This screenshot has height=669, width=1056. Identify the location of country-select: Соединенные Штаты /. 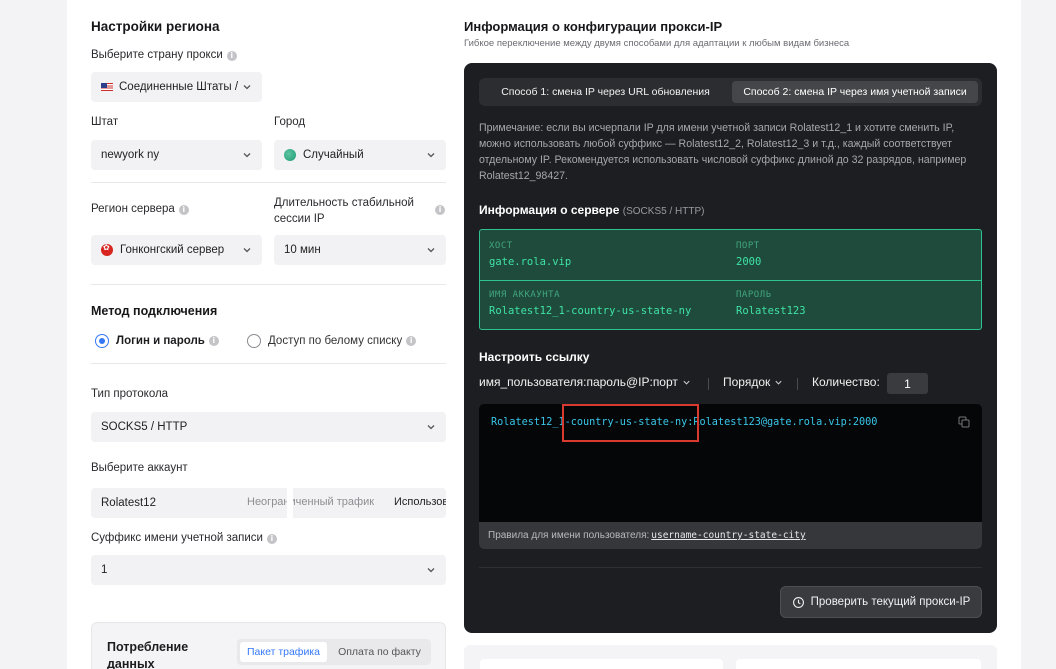
(176, 87).